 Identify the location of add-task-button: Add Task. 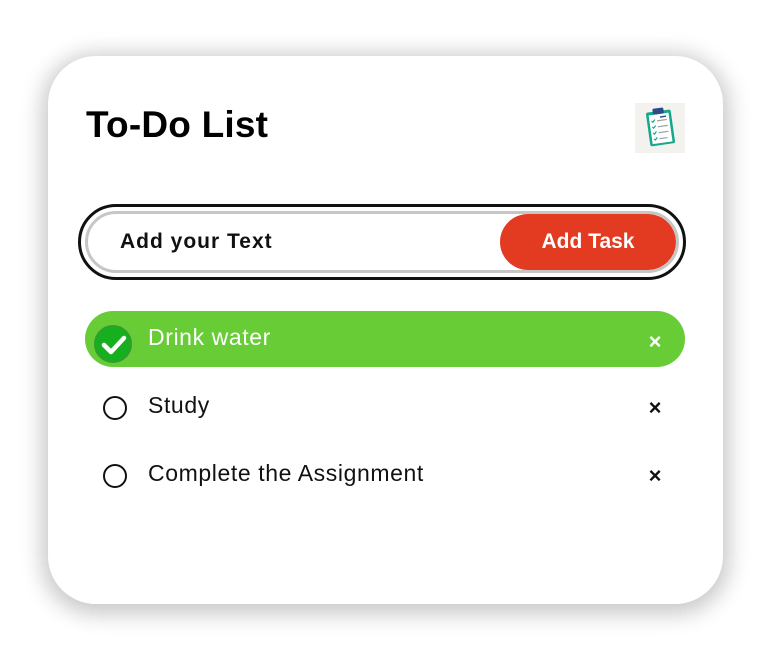
(588, 242).